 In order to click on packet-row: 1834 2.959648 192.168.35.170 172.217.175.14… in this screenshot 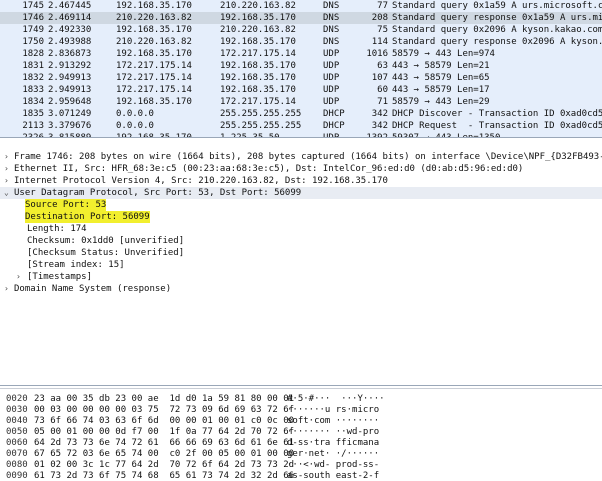, I will do `click(301, 102)`.